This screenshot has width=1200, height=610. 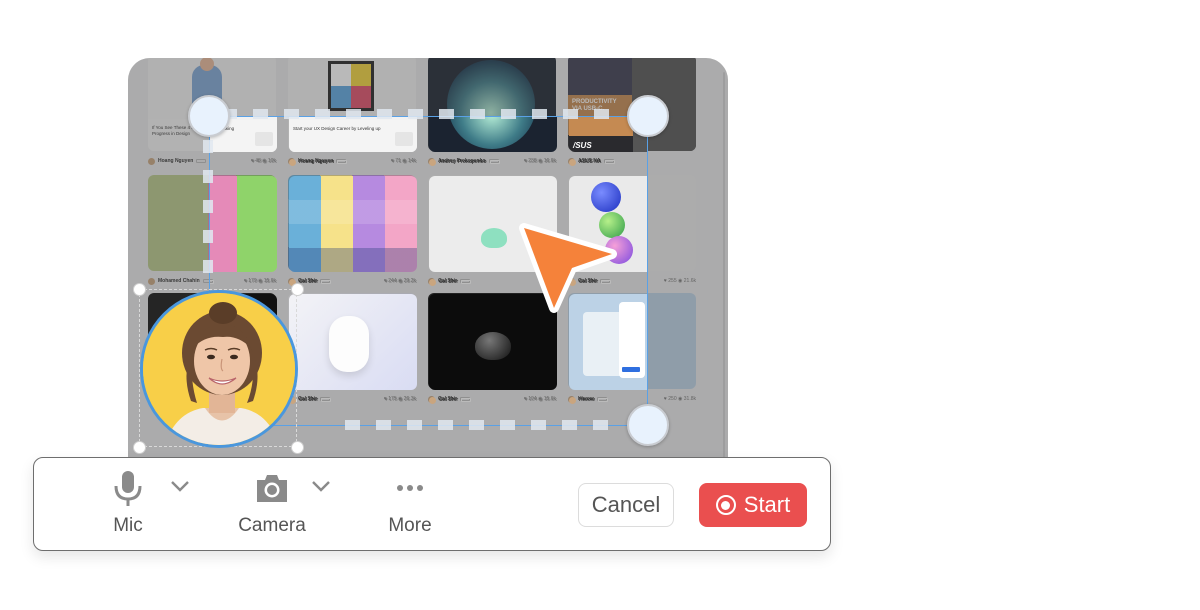 I want to click on more-button: More, so click(x=410, y=503).